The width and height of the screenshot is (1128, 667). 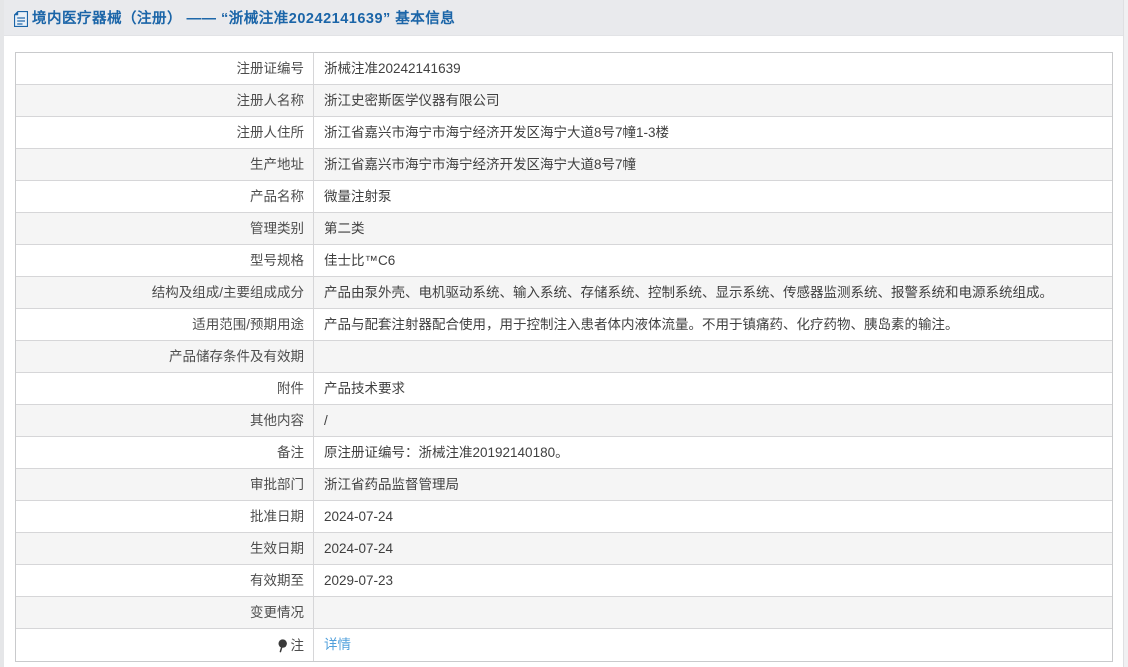 What do you see at coordinates (244, 19) in the screenshot?
I see `page-title: 境内医疗器械（注册） —— “浙械注准20242141639” 基本信息` at bounding box center [244, 19].